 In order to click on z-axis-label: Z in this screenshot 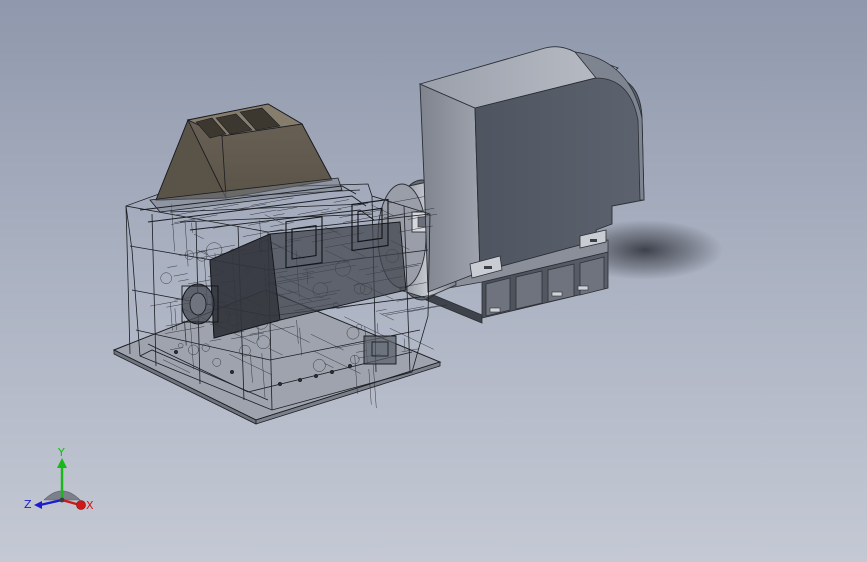, I will do `click(28, 504)`.